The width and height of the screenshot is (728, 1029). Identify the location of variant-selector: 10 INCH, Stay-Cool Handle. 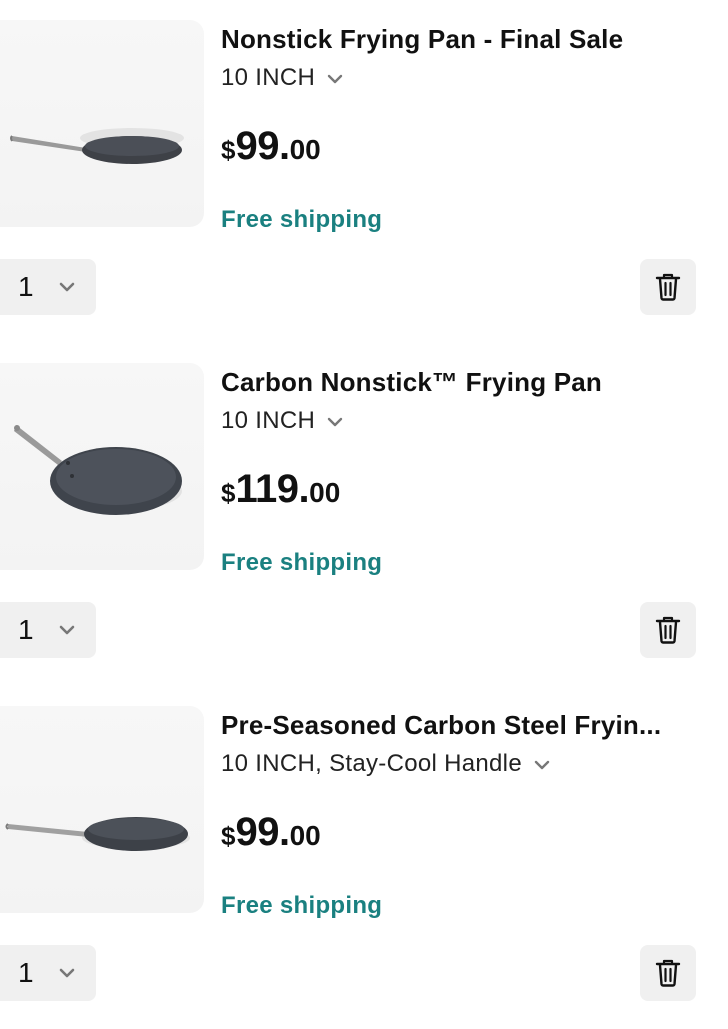
(386, 764).